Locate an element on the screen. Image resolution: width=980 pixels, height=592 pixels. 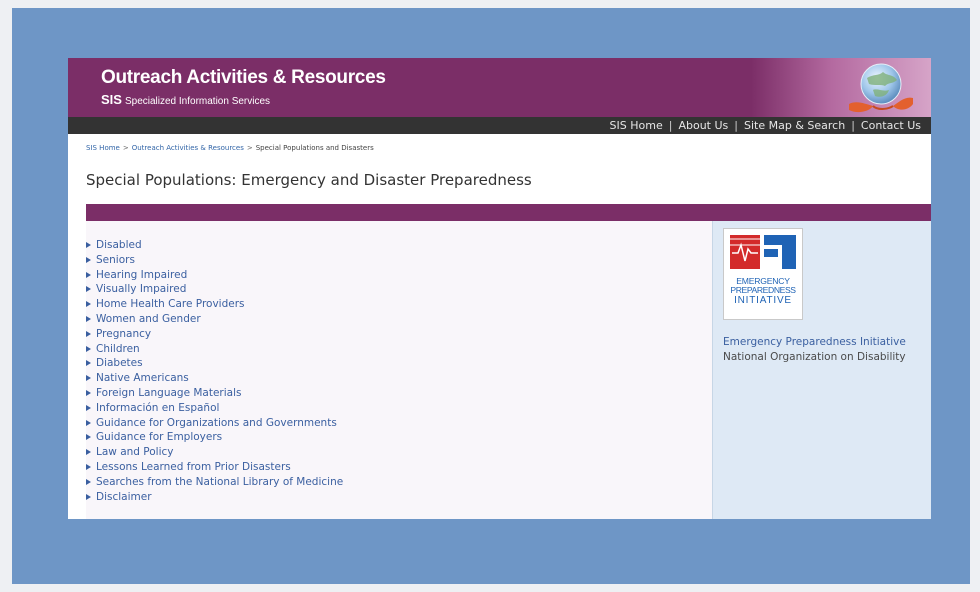
topic-link: Seniors is located at coordinates (399, 260).